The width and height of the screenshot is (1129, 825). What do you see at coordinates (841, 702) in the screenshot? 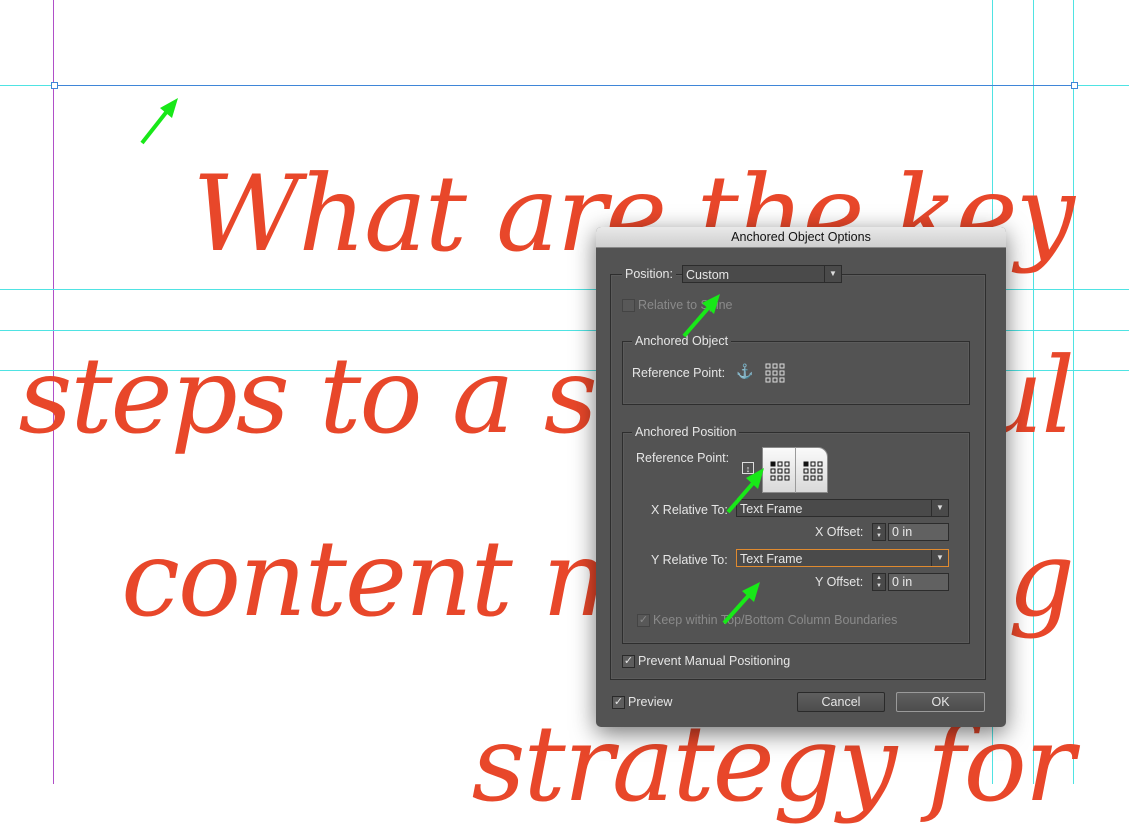
I see `cancel-button: Cancel` at bounding box center [841, 702].